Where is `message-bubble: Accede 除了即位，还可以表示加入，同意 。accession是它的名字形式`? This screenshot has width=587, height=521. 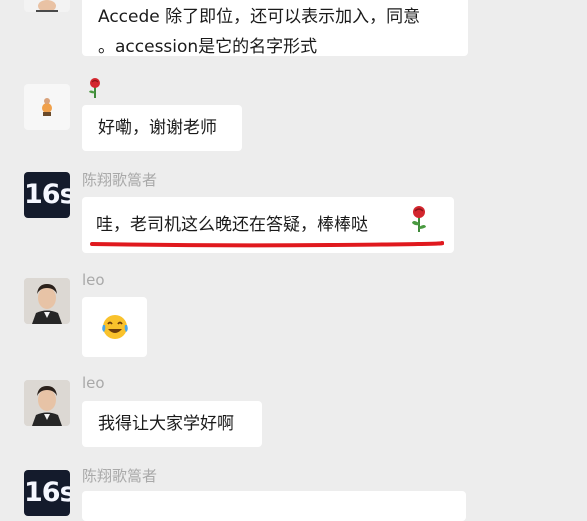 message-bubble: Accede 除了即位，还可以表示加入，同意 。accession是它的名字形式 is located at coordinates (275, 28).